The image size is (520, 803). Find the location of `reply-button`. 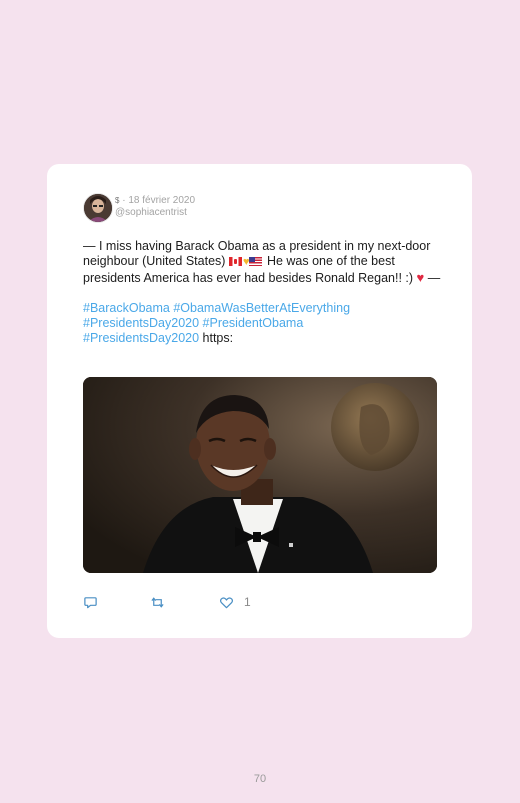

reply-button is located at coordinates (90, 602).